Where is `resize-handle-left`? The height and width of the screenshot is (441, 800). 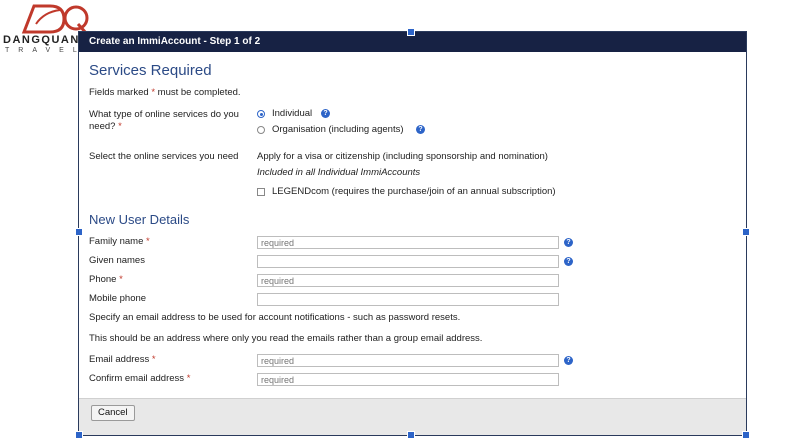 resize-handle-left is located at coordinates (79, 232).